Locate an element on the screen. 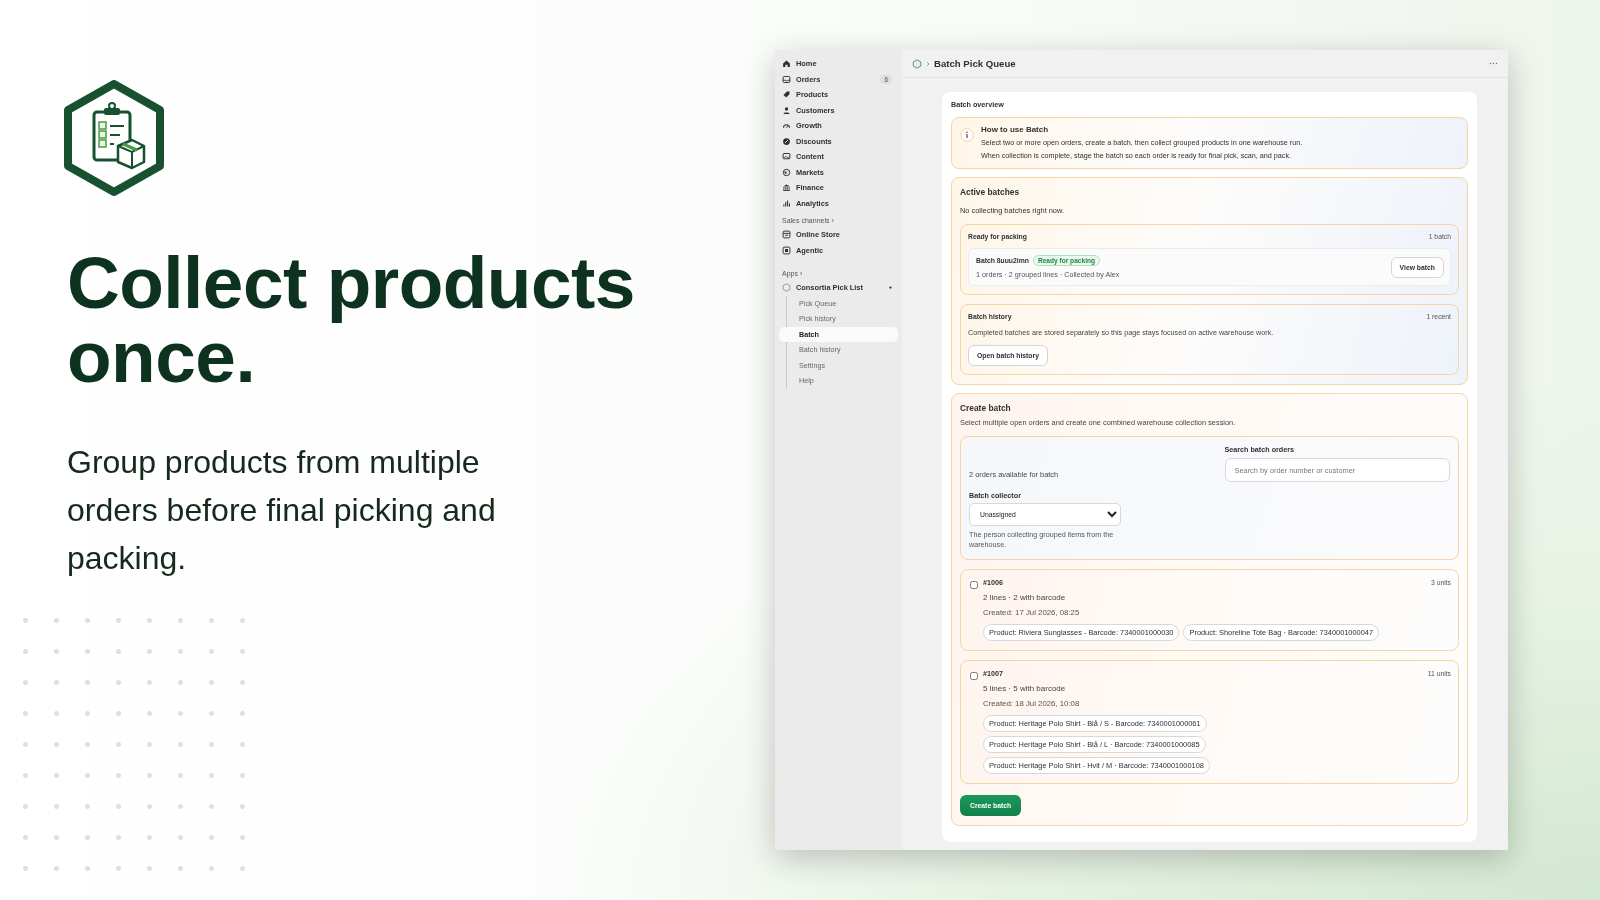 This screenshot has height=900, width=1600. storefront-icon is located at coordinates (786, 235).